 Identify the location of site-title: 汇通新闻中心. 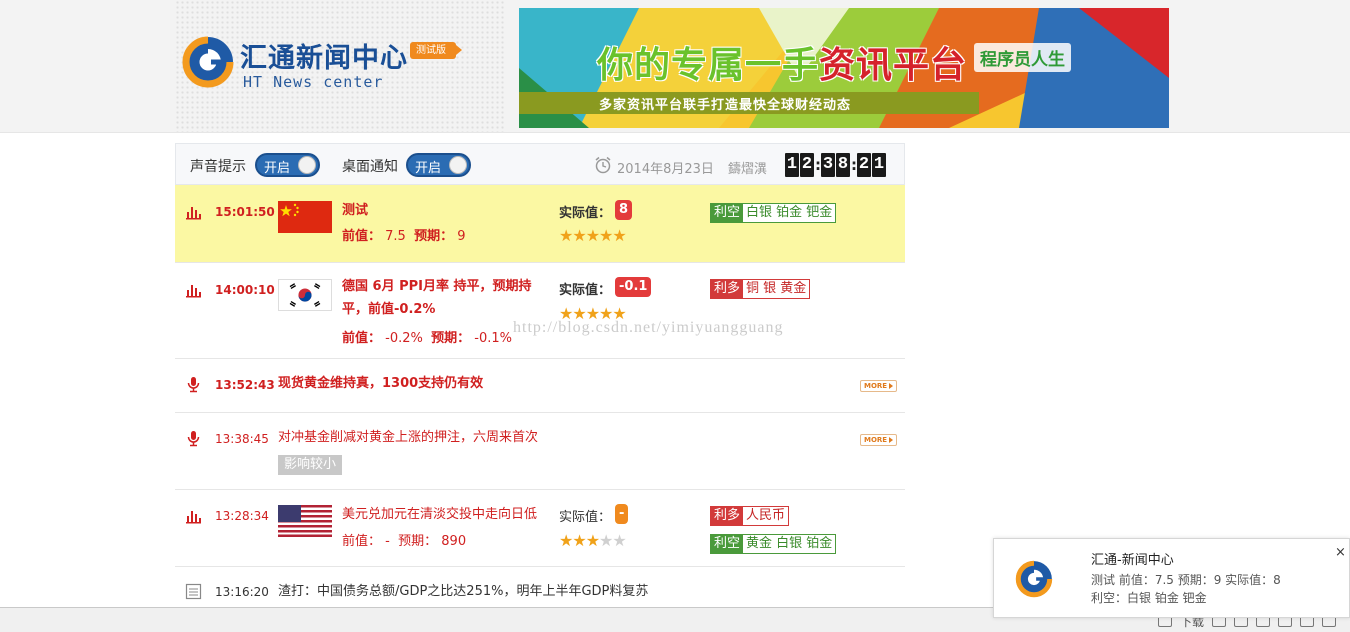
(324, 55).